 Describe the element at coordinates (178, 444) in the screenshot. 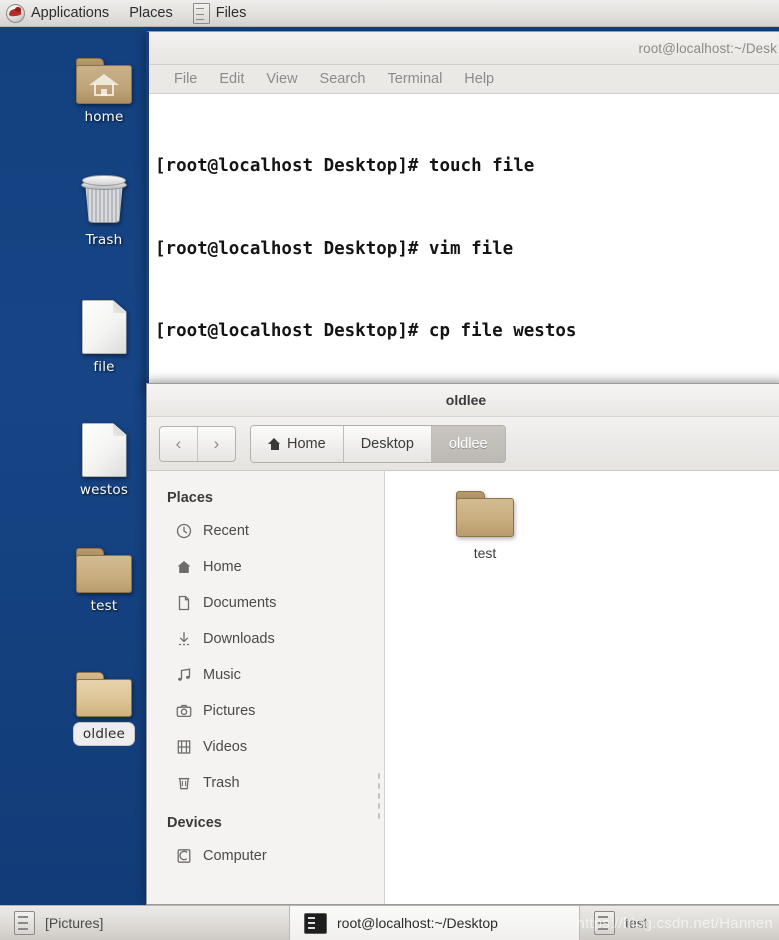

I see `back-button: ‹` at that location.